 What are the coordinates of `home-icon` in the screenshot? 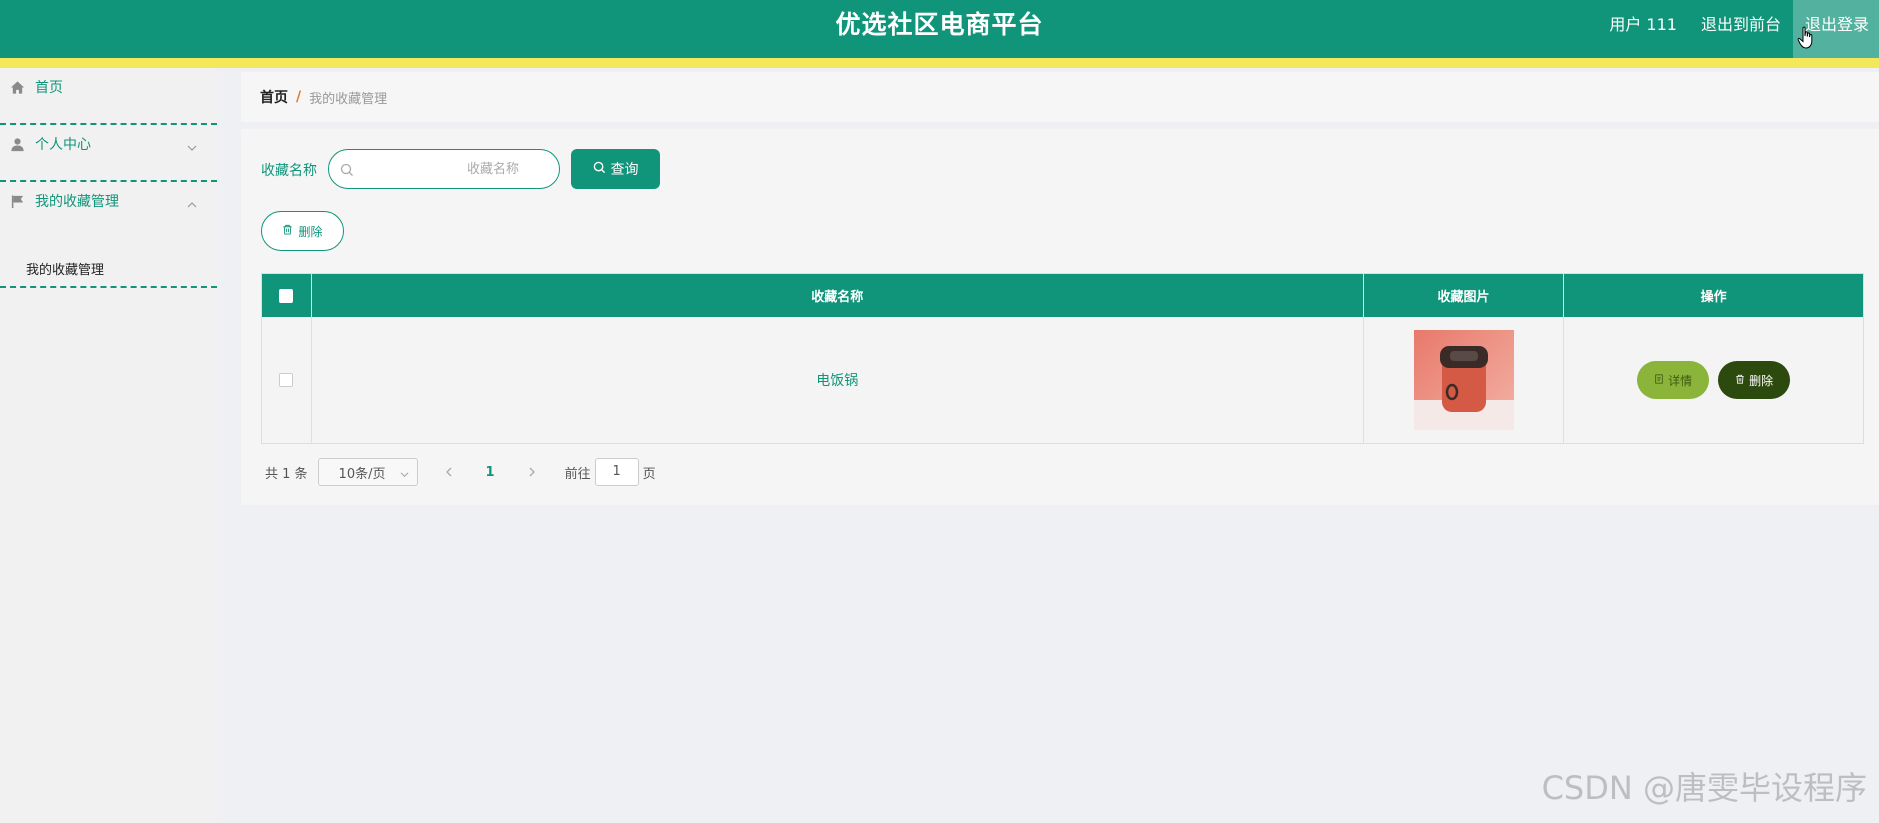 It's located at (17, 87).